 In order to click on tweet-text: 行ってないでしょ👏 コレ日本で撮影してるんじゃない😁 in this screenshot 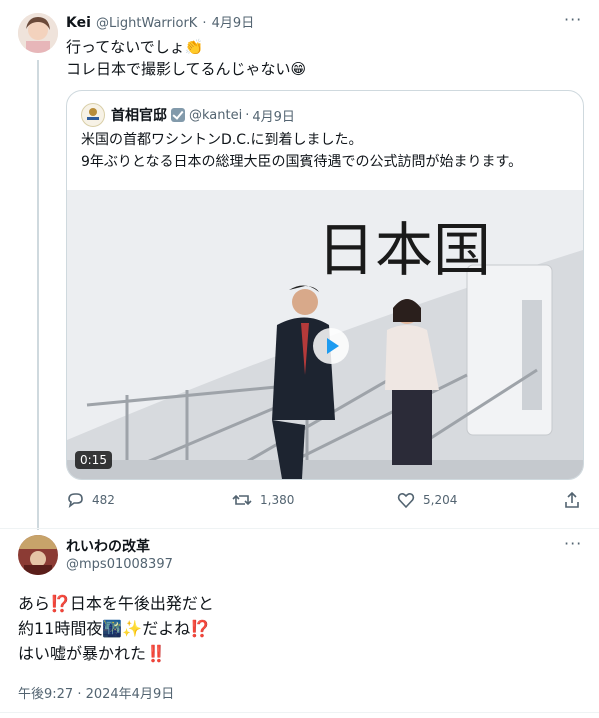, I will do `click(186, 58)`.